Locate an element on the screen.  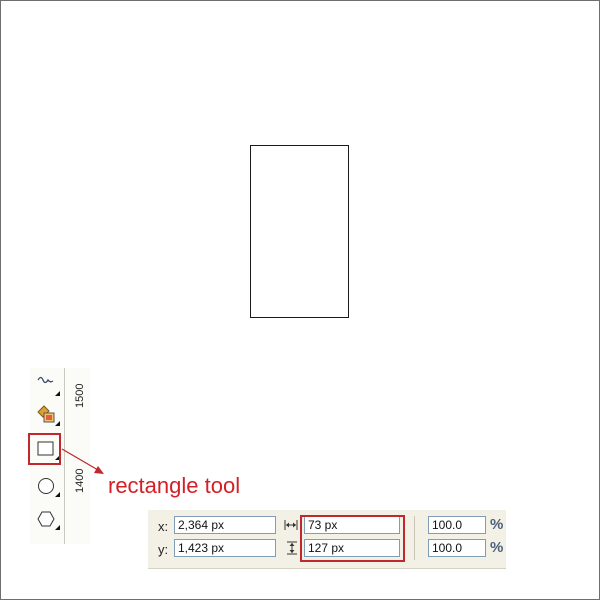
toolbar-separator is located at coordinates (414, 538).